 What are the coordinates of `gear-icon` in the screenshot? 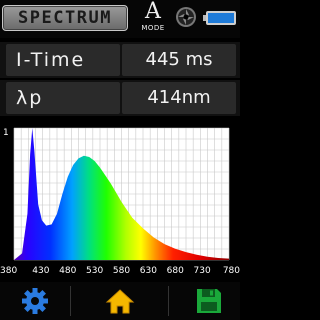 It's located at (35, 301).